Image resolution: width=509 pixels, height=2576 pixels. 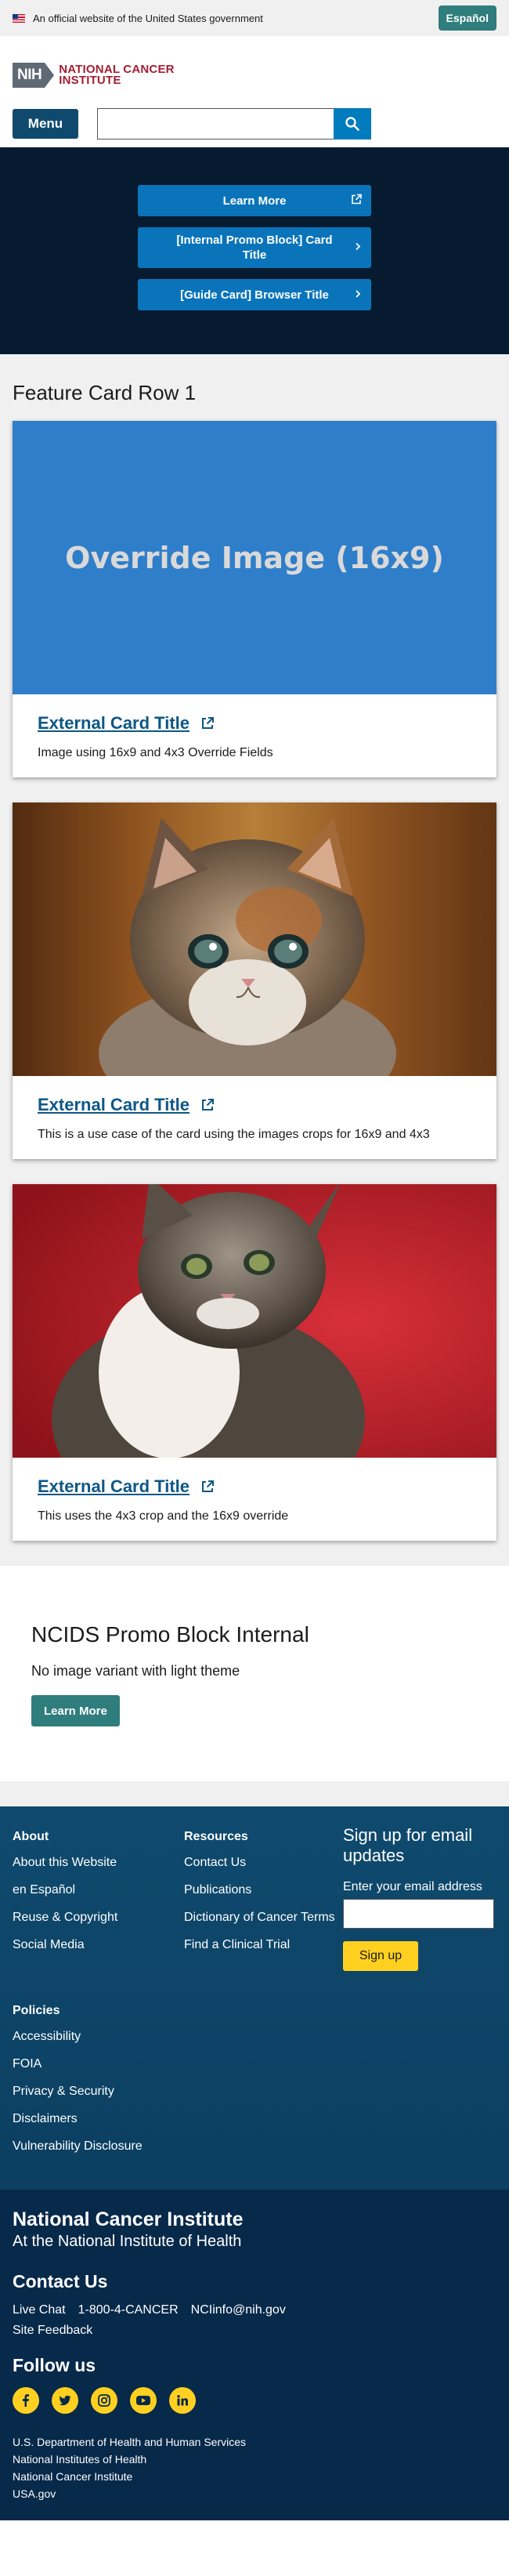 What do you see at coordinates (412, 1886) in the screenshot?
I see `email-label: Enter your email address` at bounding box center [412, 1886].